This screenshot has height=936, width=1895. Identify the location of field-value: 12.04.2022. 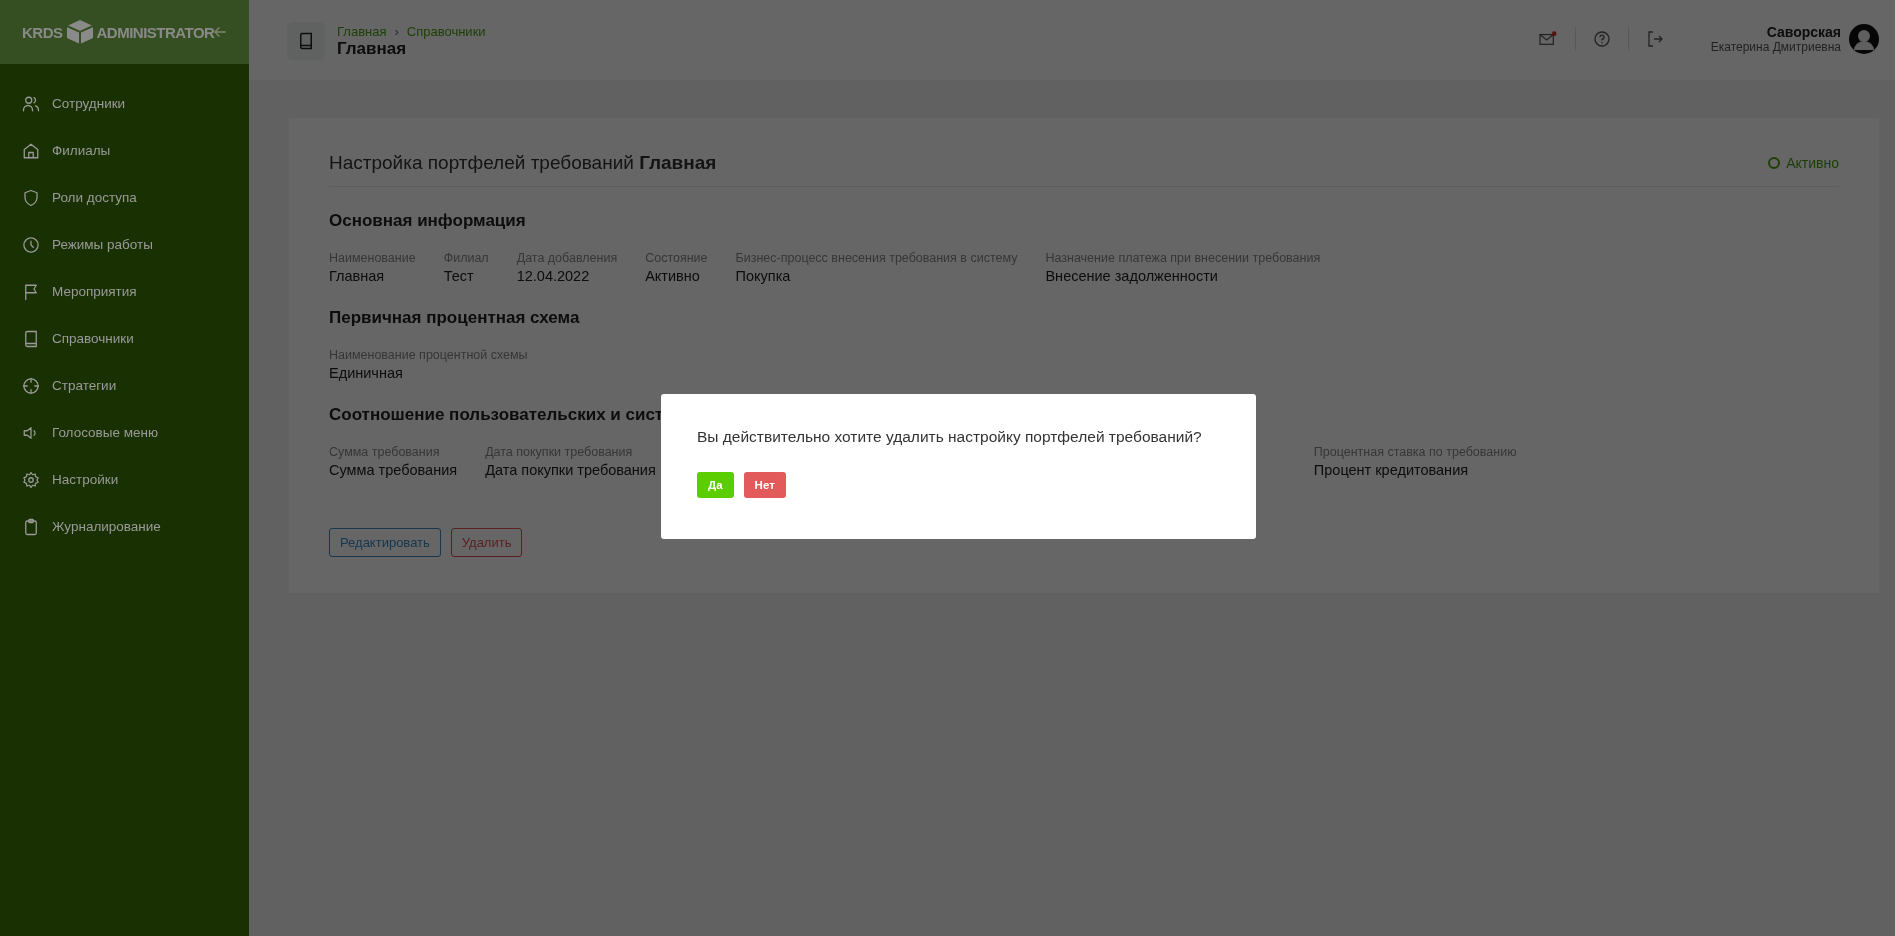
(553, 276).